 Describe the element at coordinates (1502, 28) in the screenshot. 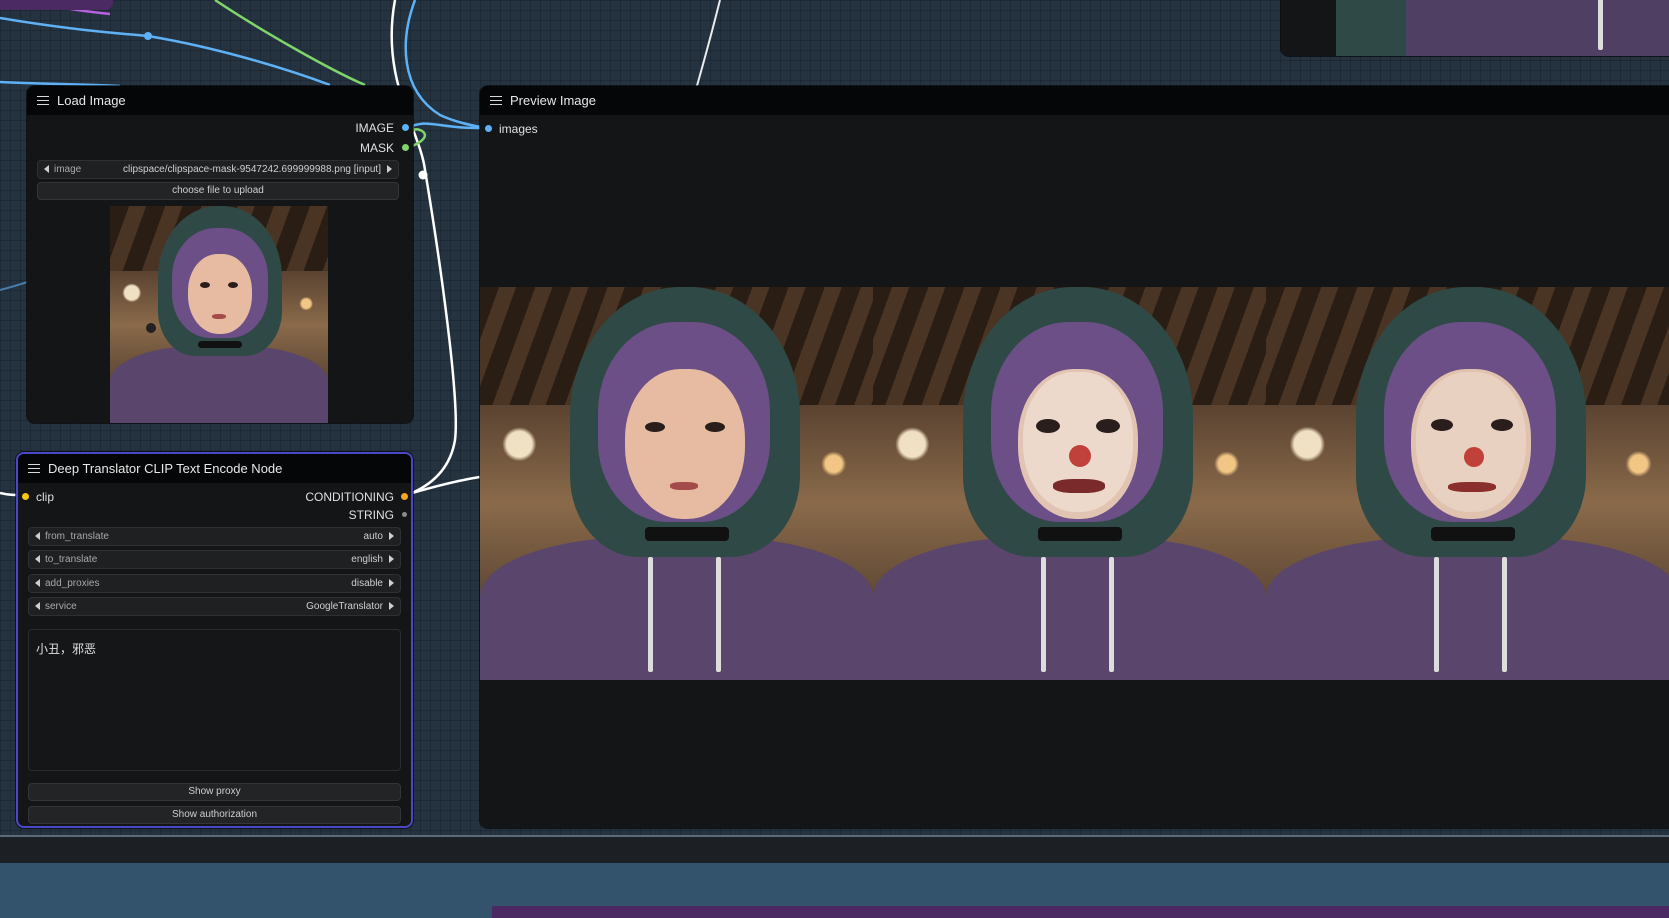

I see `top-right-preview-crop` at that location.